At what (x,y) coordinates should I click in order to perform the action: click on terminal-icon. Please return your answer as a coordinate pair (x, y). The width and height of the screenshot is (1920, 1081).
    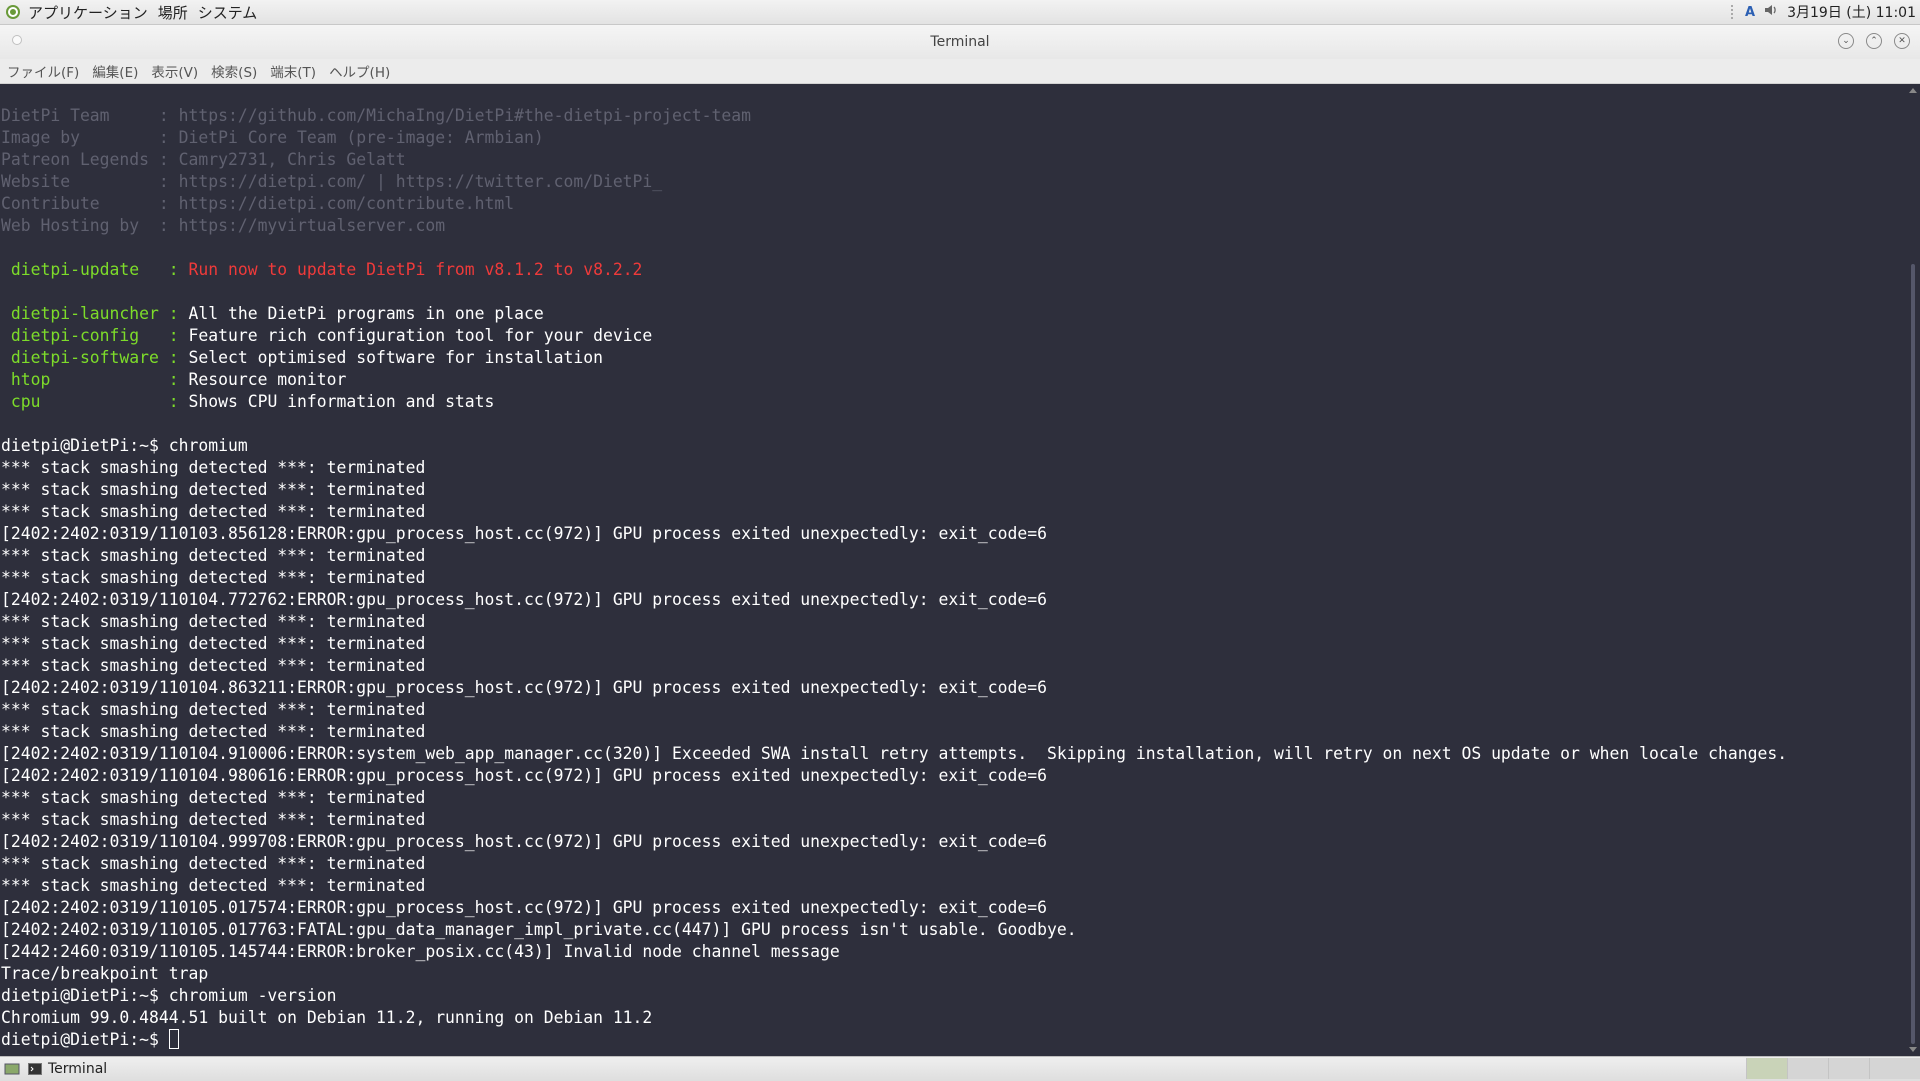
    Looking at the image, I should click on (35, 1069).